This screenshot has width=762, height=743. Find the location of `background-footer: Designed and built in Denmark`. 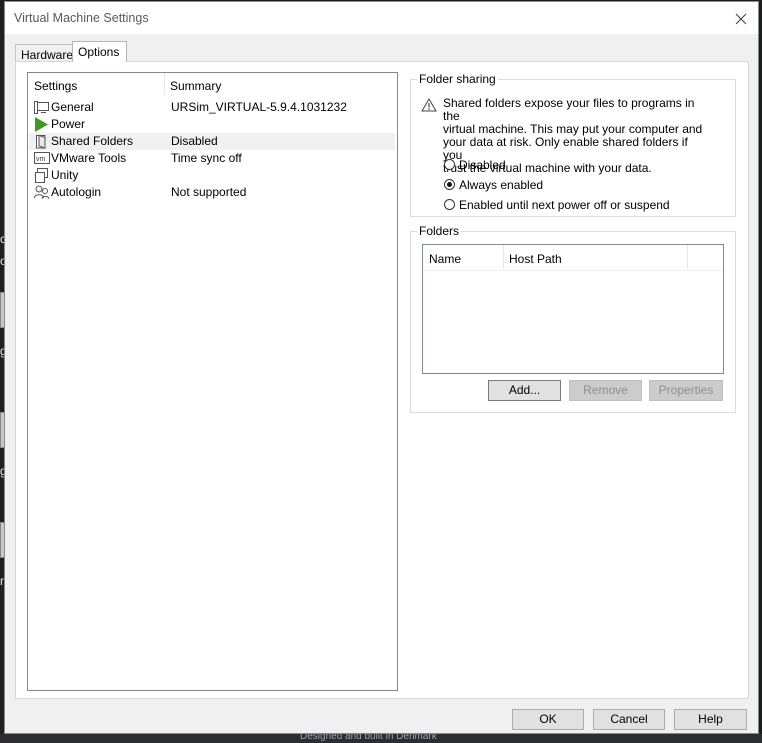

background-footer: Designed and built in Denmark is located at coordinates (381, 738).